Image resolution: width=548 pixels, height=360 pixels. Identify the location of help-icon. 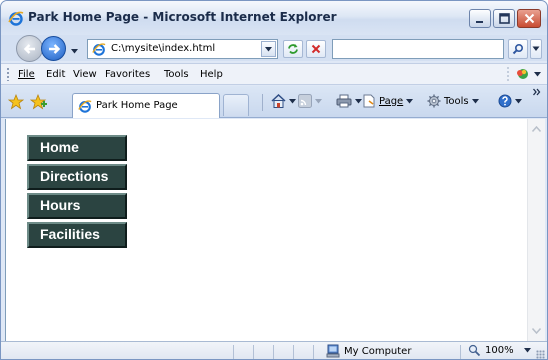
(505, 101).